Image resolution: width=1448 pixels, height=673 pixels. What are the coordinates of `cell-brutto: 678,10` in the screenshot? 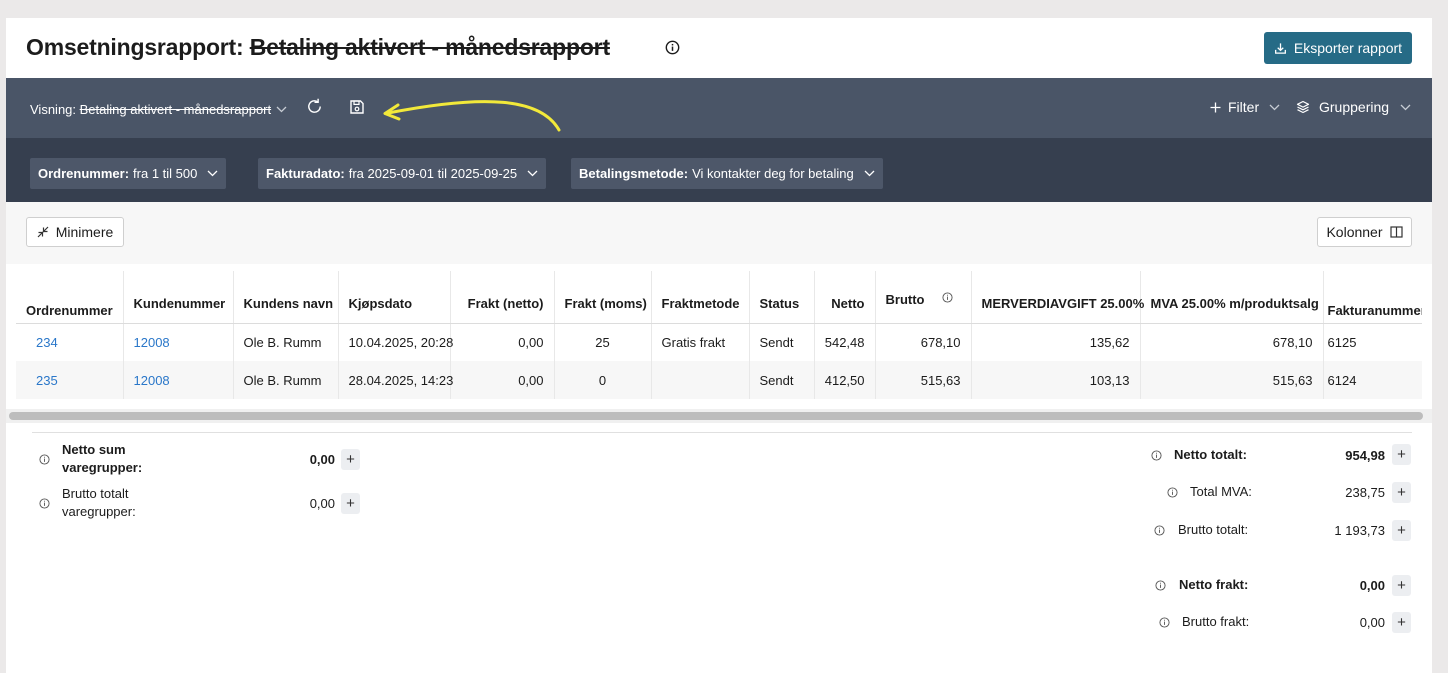 It's located at (922, 342).